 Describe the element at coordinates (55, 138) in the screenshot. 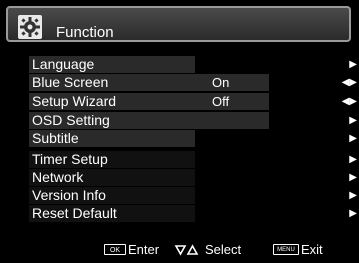

I see `menu-item-label: Subtitle` at that location.